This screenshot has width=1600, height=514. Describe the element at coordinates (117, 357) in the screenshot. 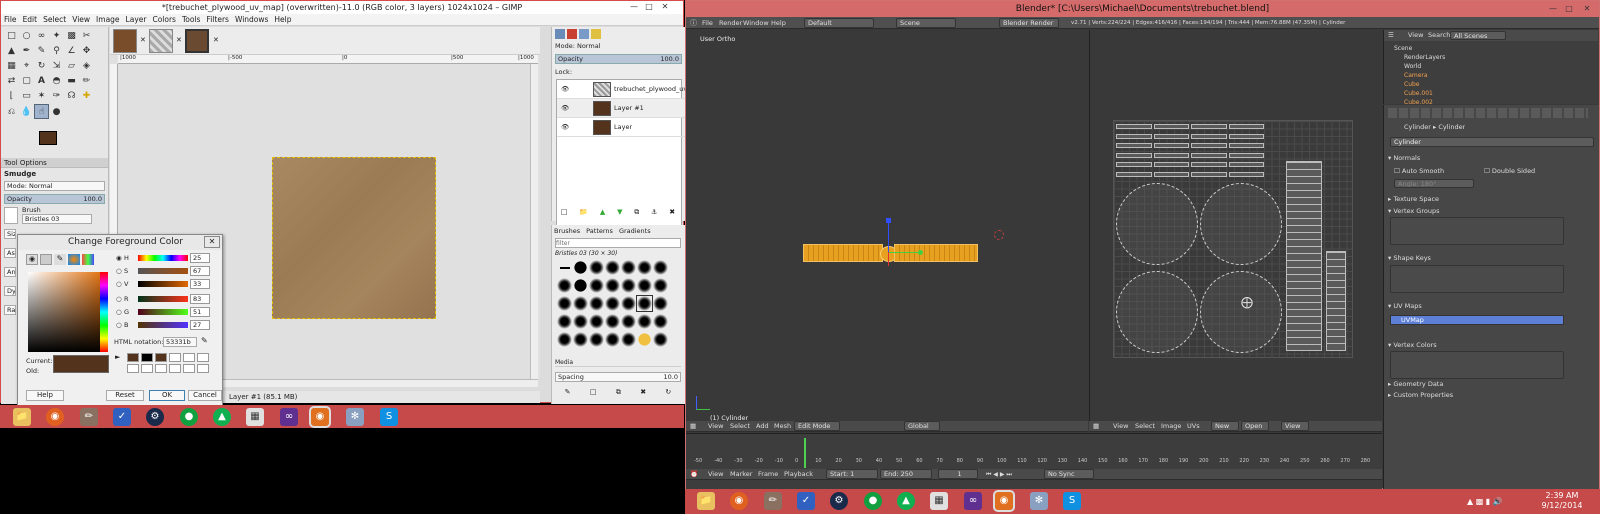

I see `history-arrow-icon: ►` at that location.